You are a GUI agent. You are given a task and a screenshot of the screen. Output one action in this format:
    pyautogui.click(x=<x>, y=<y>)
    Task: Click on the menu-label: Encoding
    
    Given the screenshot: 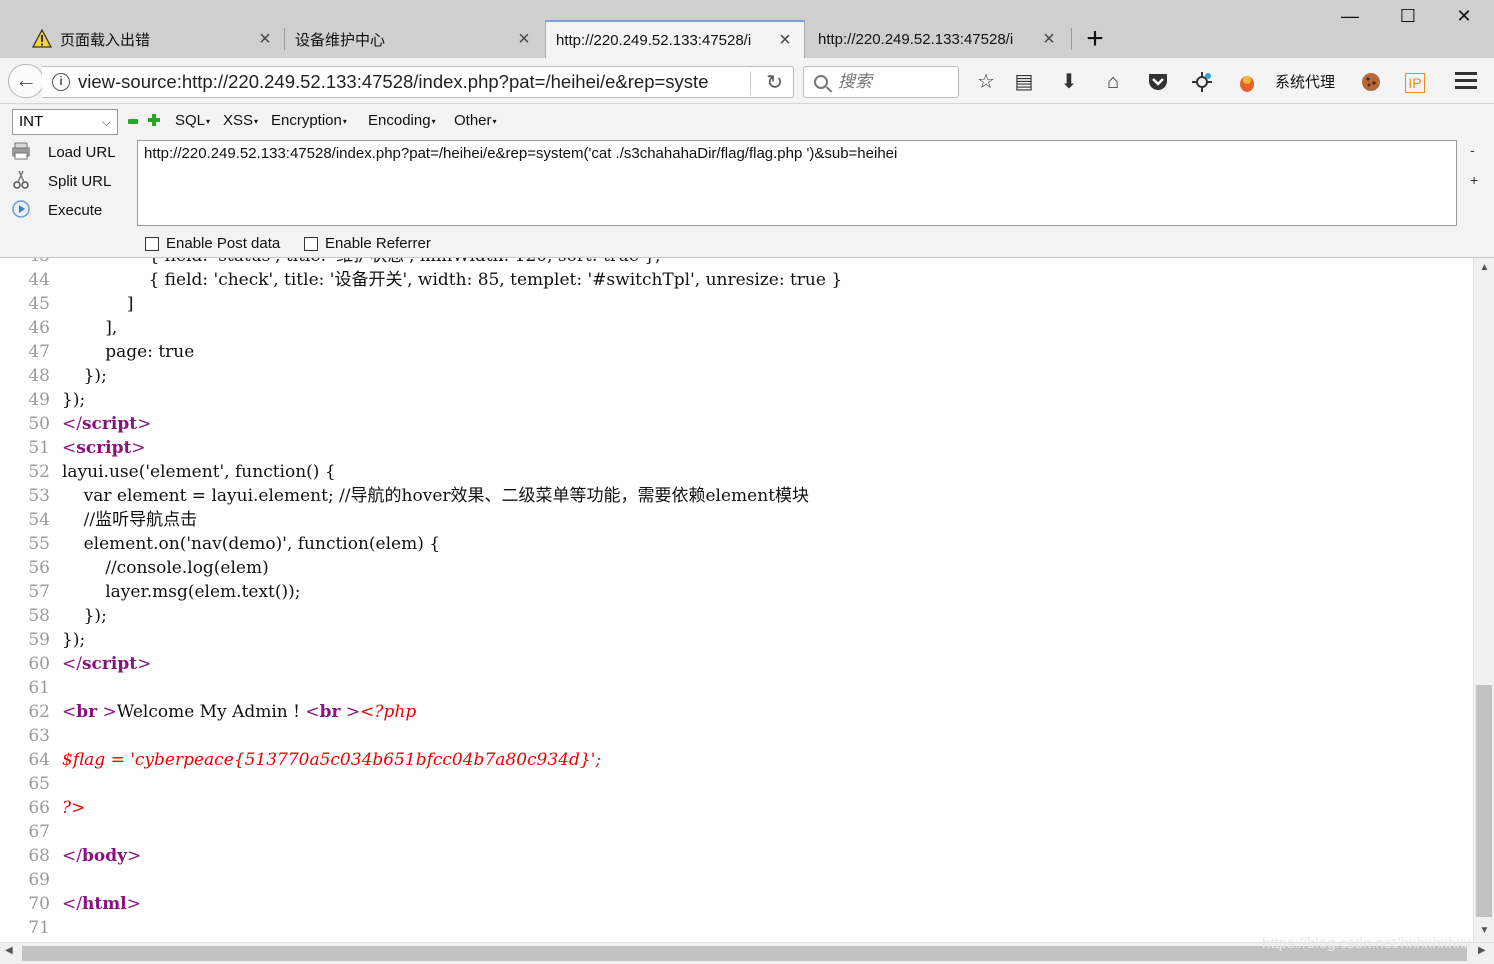 What is the action you would take?
    pyautogui.click(x=399, y=120)
    